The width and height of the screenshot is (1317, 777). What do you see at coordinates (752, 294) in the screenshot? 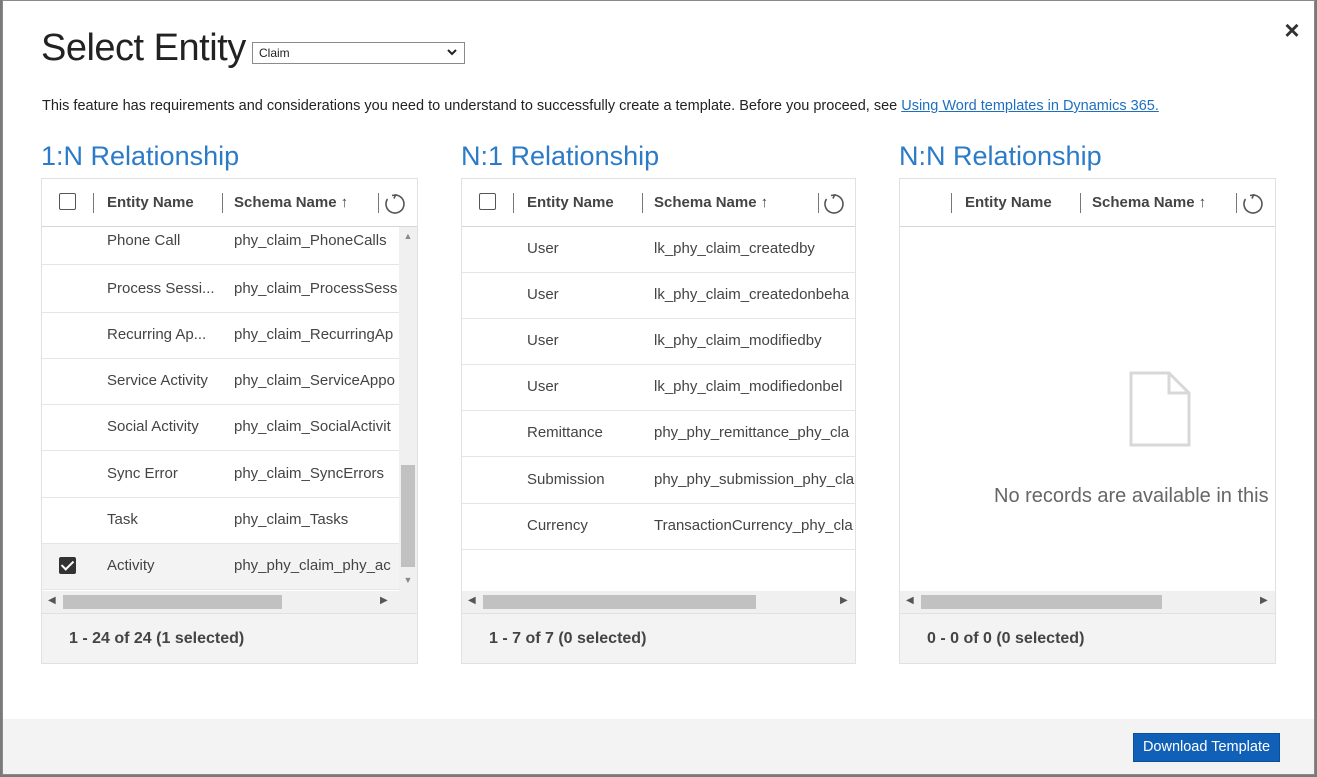
I see `schema-name-cell: lk_phy_claim_createdonbeha` at bounding box center [752, 294].